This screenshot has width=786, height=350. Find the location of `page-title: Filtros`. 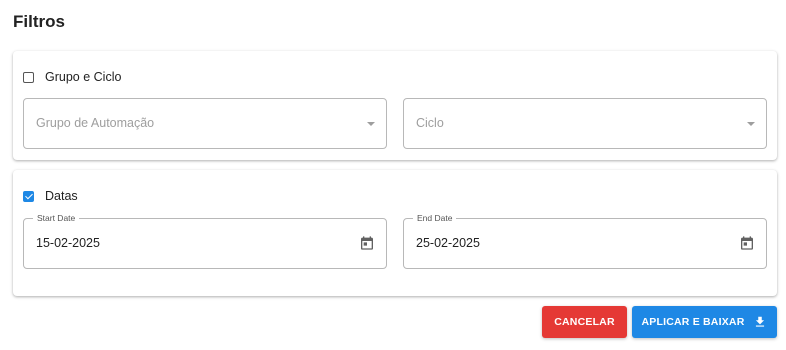

page-title: Filtros is located at coordinates (39, 21).